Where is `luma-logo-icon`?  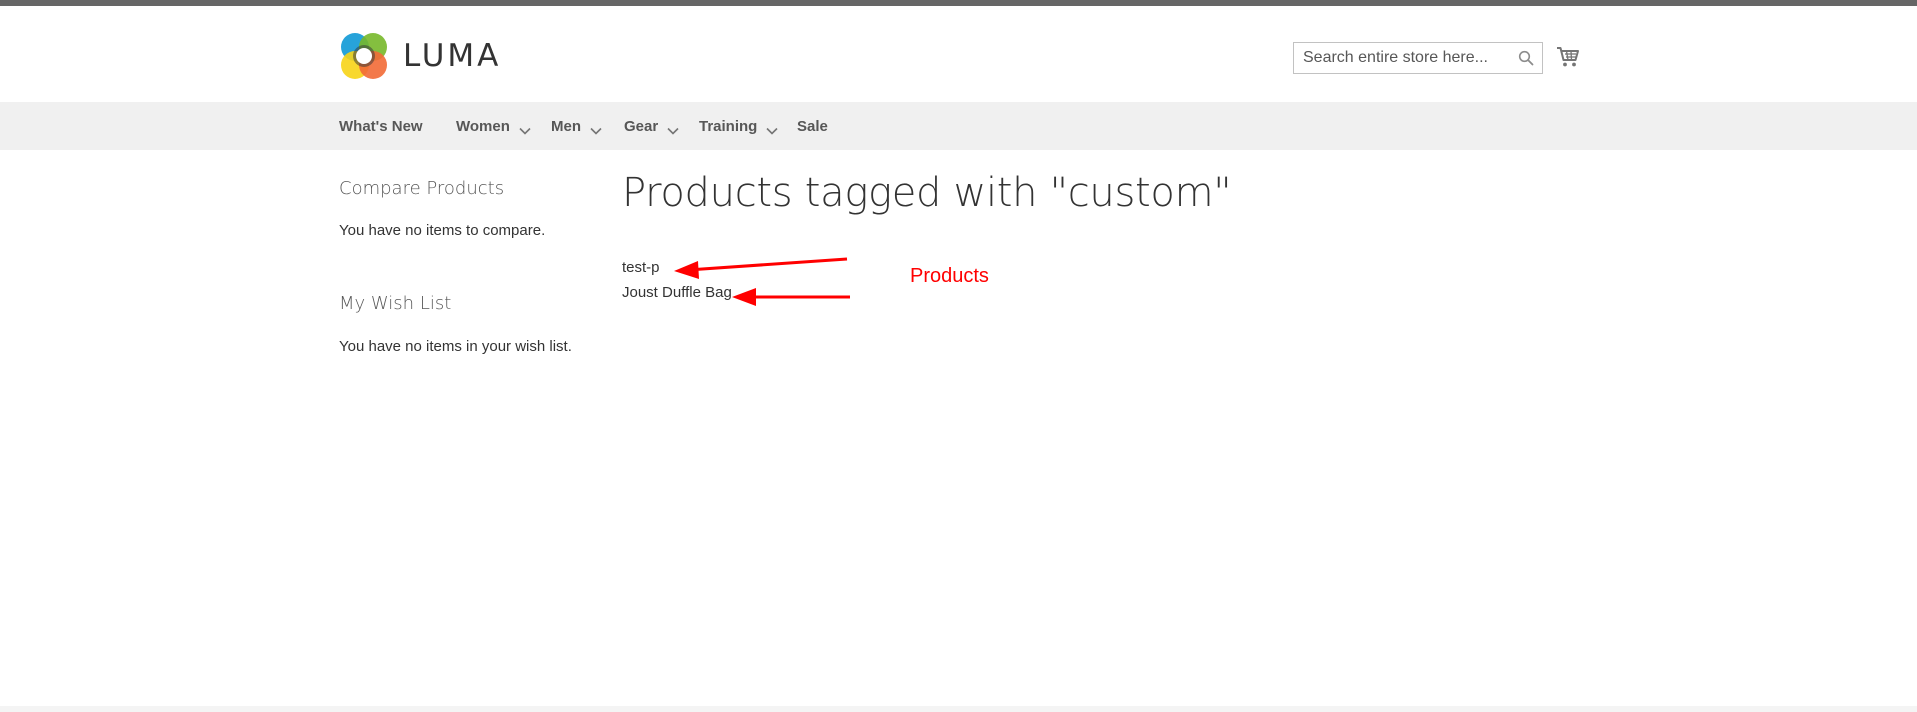
luma-logo-icon is located at coordinates (364, 56).